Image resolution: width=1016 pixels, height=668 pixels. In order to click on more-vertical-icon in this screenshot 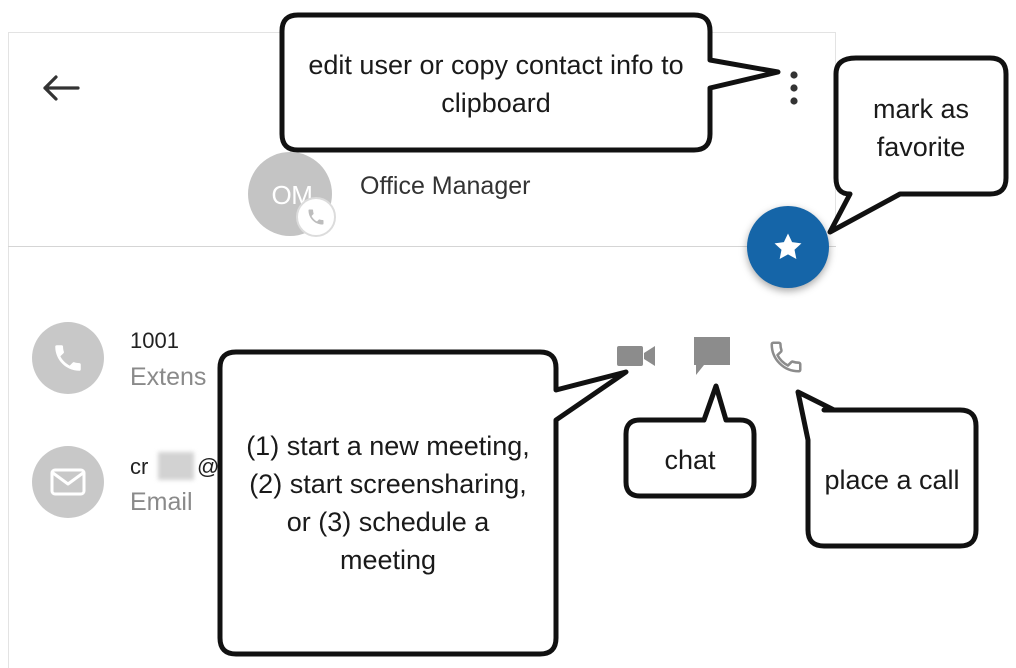, I will do `click(794, 88)`.